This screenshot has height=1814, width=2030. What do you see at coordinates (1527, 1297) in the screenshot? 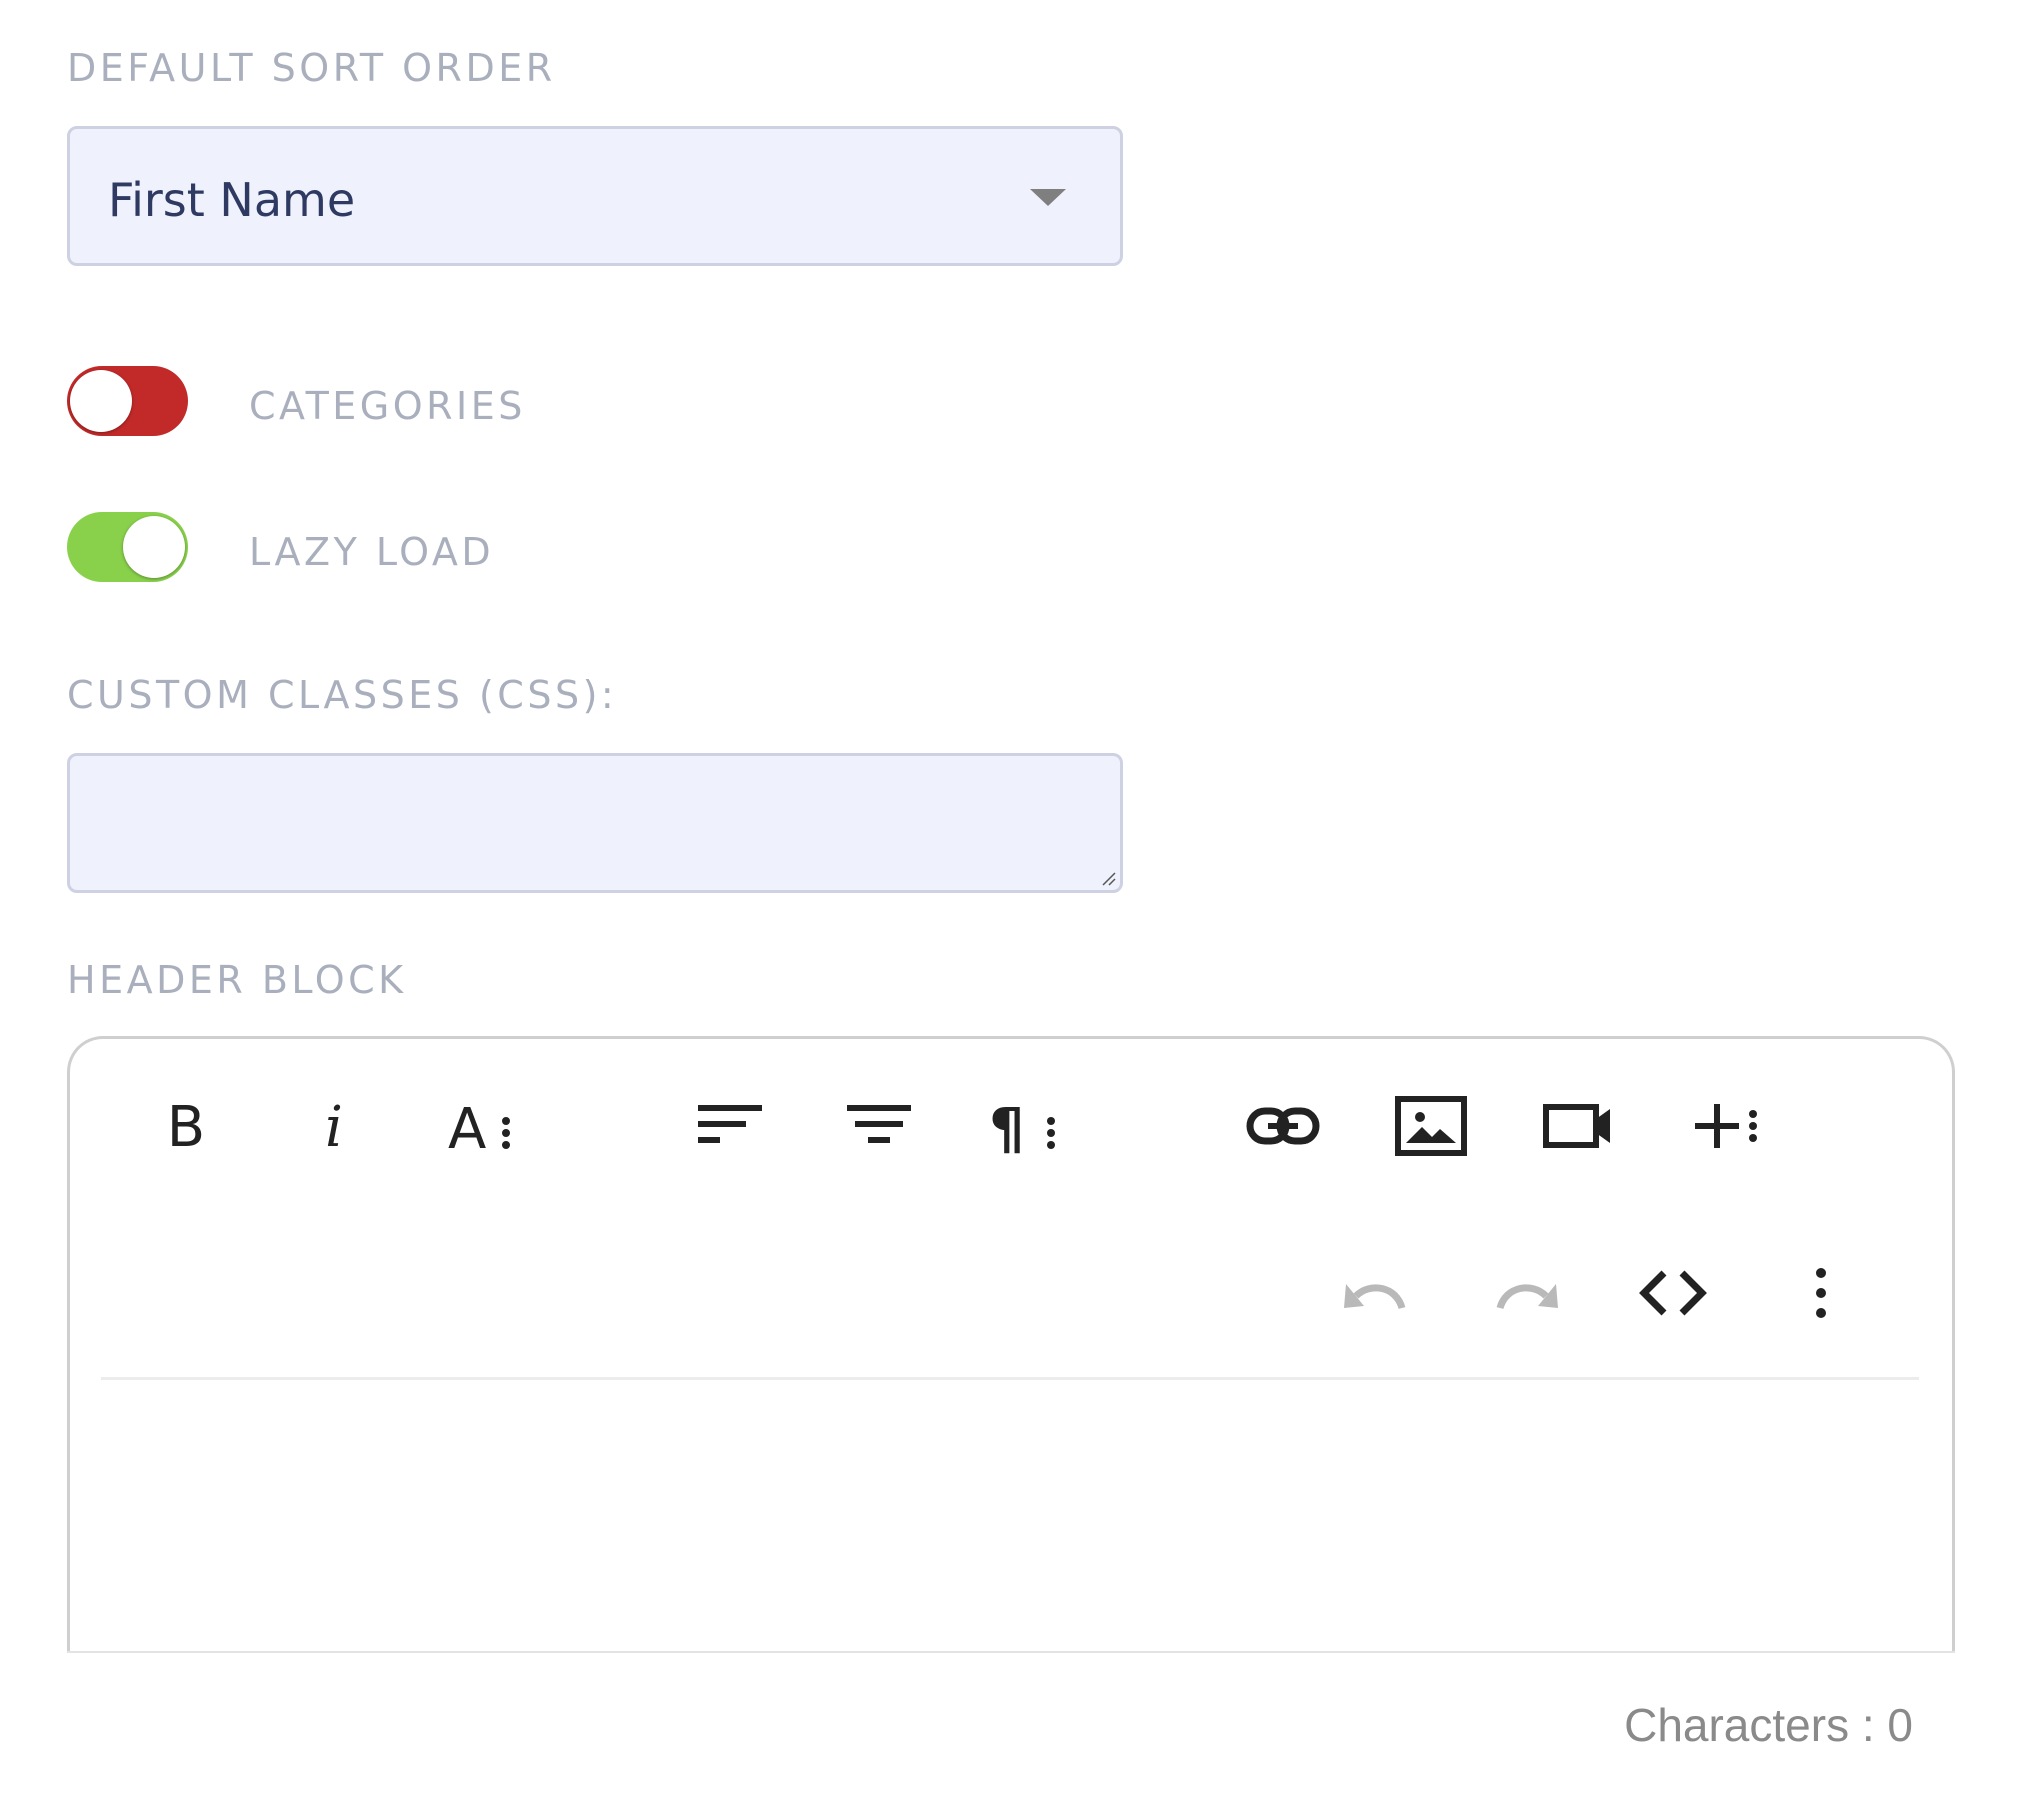
I see `redo-icon` at bounding box center [1527, 1297].